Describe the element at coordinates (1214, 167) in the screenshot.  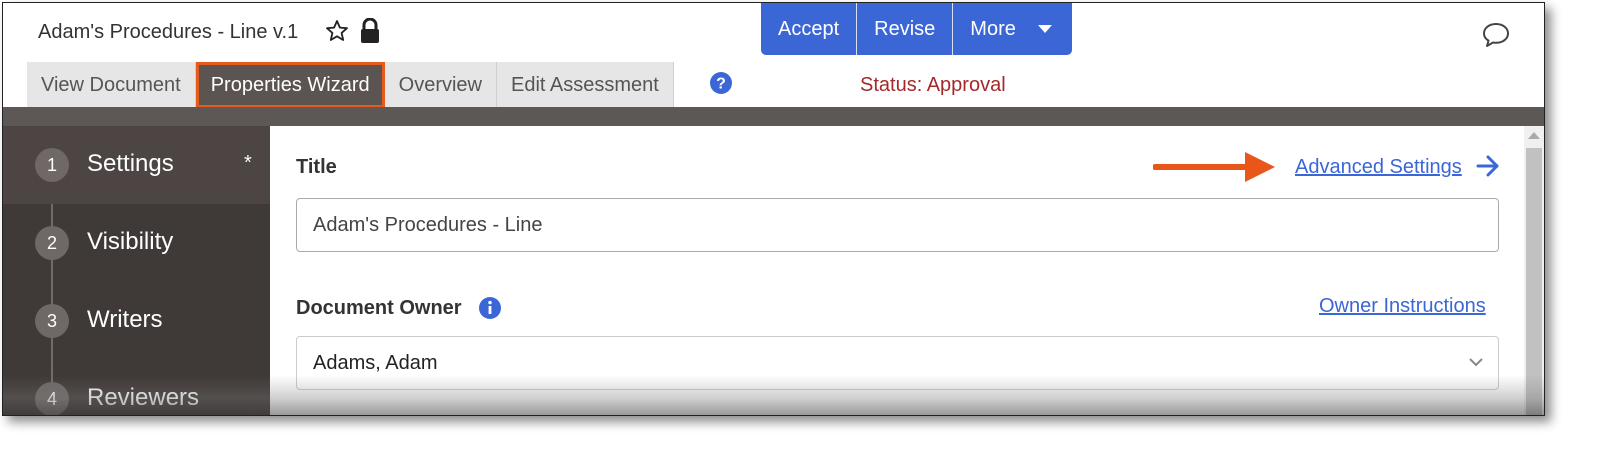
I see `annotation-arrow-icon` at that location.